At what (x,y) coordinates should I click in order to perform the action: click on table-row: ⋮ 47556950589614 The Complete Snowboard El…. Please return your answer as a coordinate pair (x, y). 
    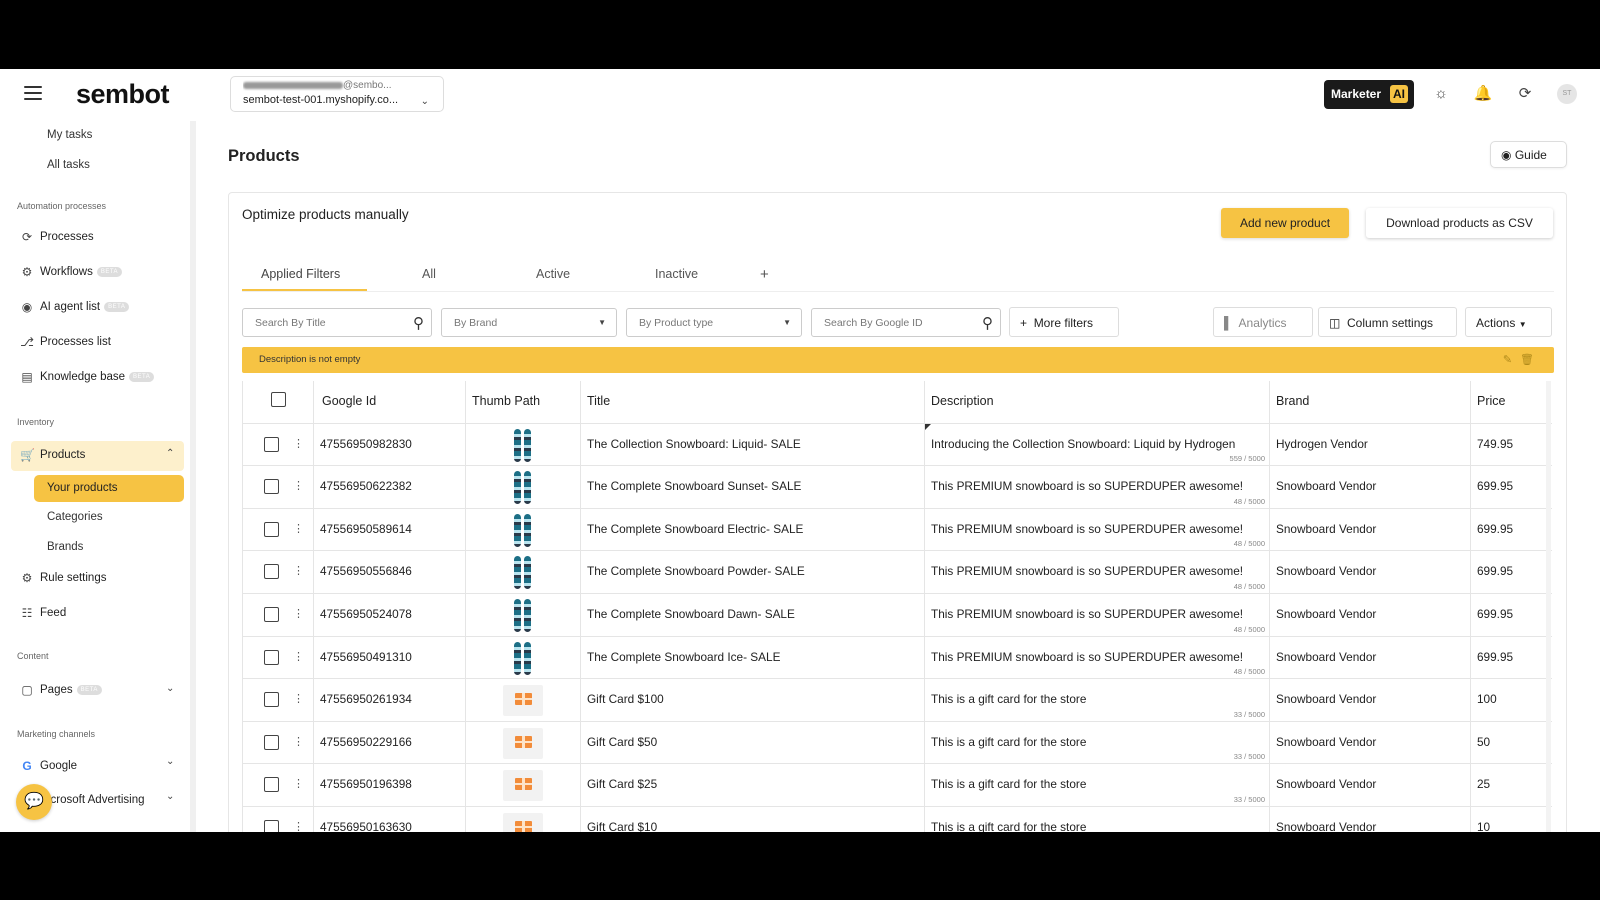
    Looking at the image, I should click on (897, 530).